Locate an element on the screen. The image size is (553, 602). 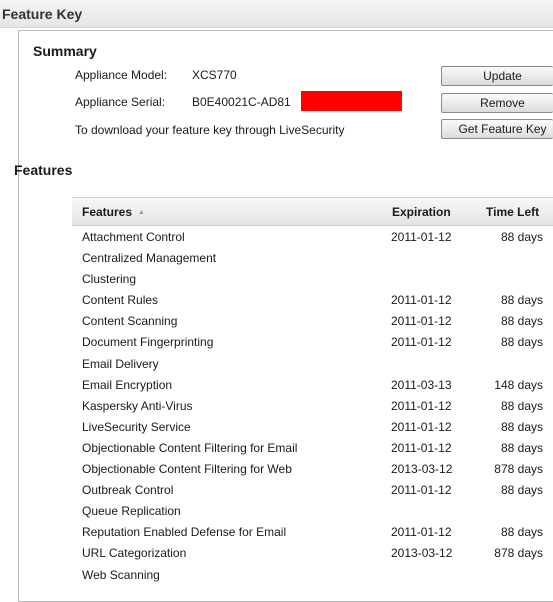
table-row: Clustering is located at coordinates (312, 278).